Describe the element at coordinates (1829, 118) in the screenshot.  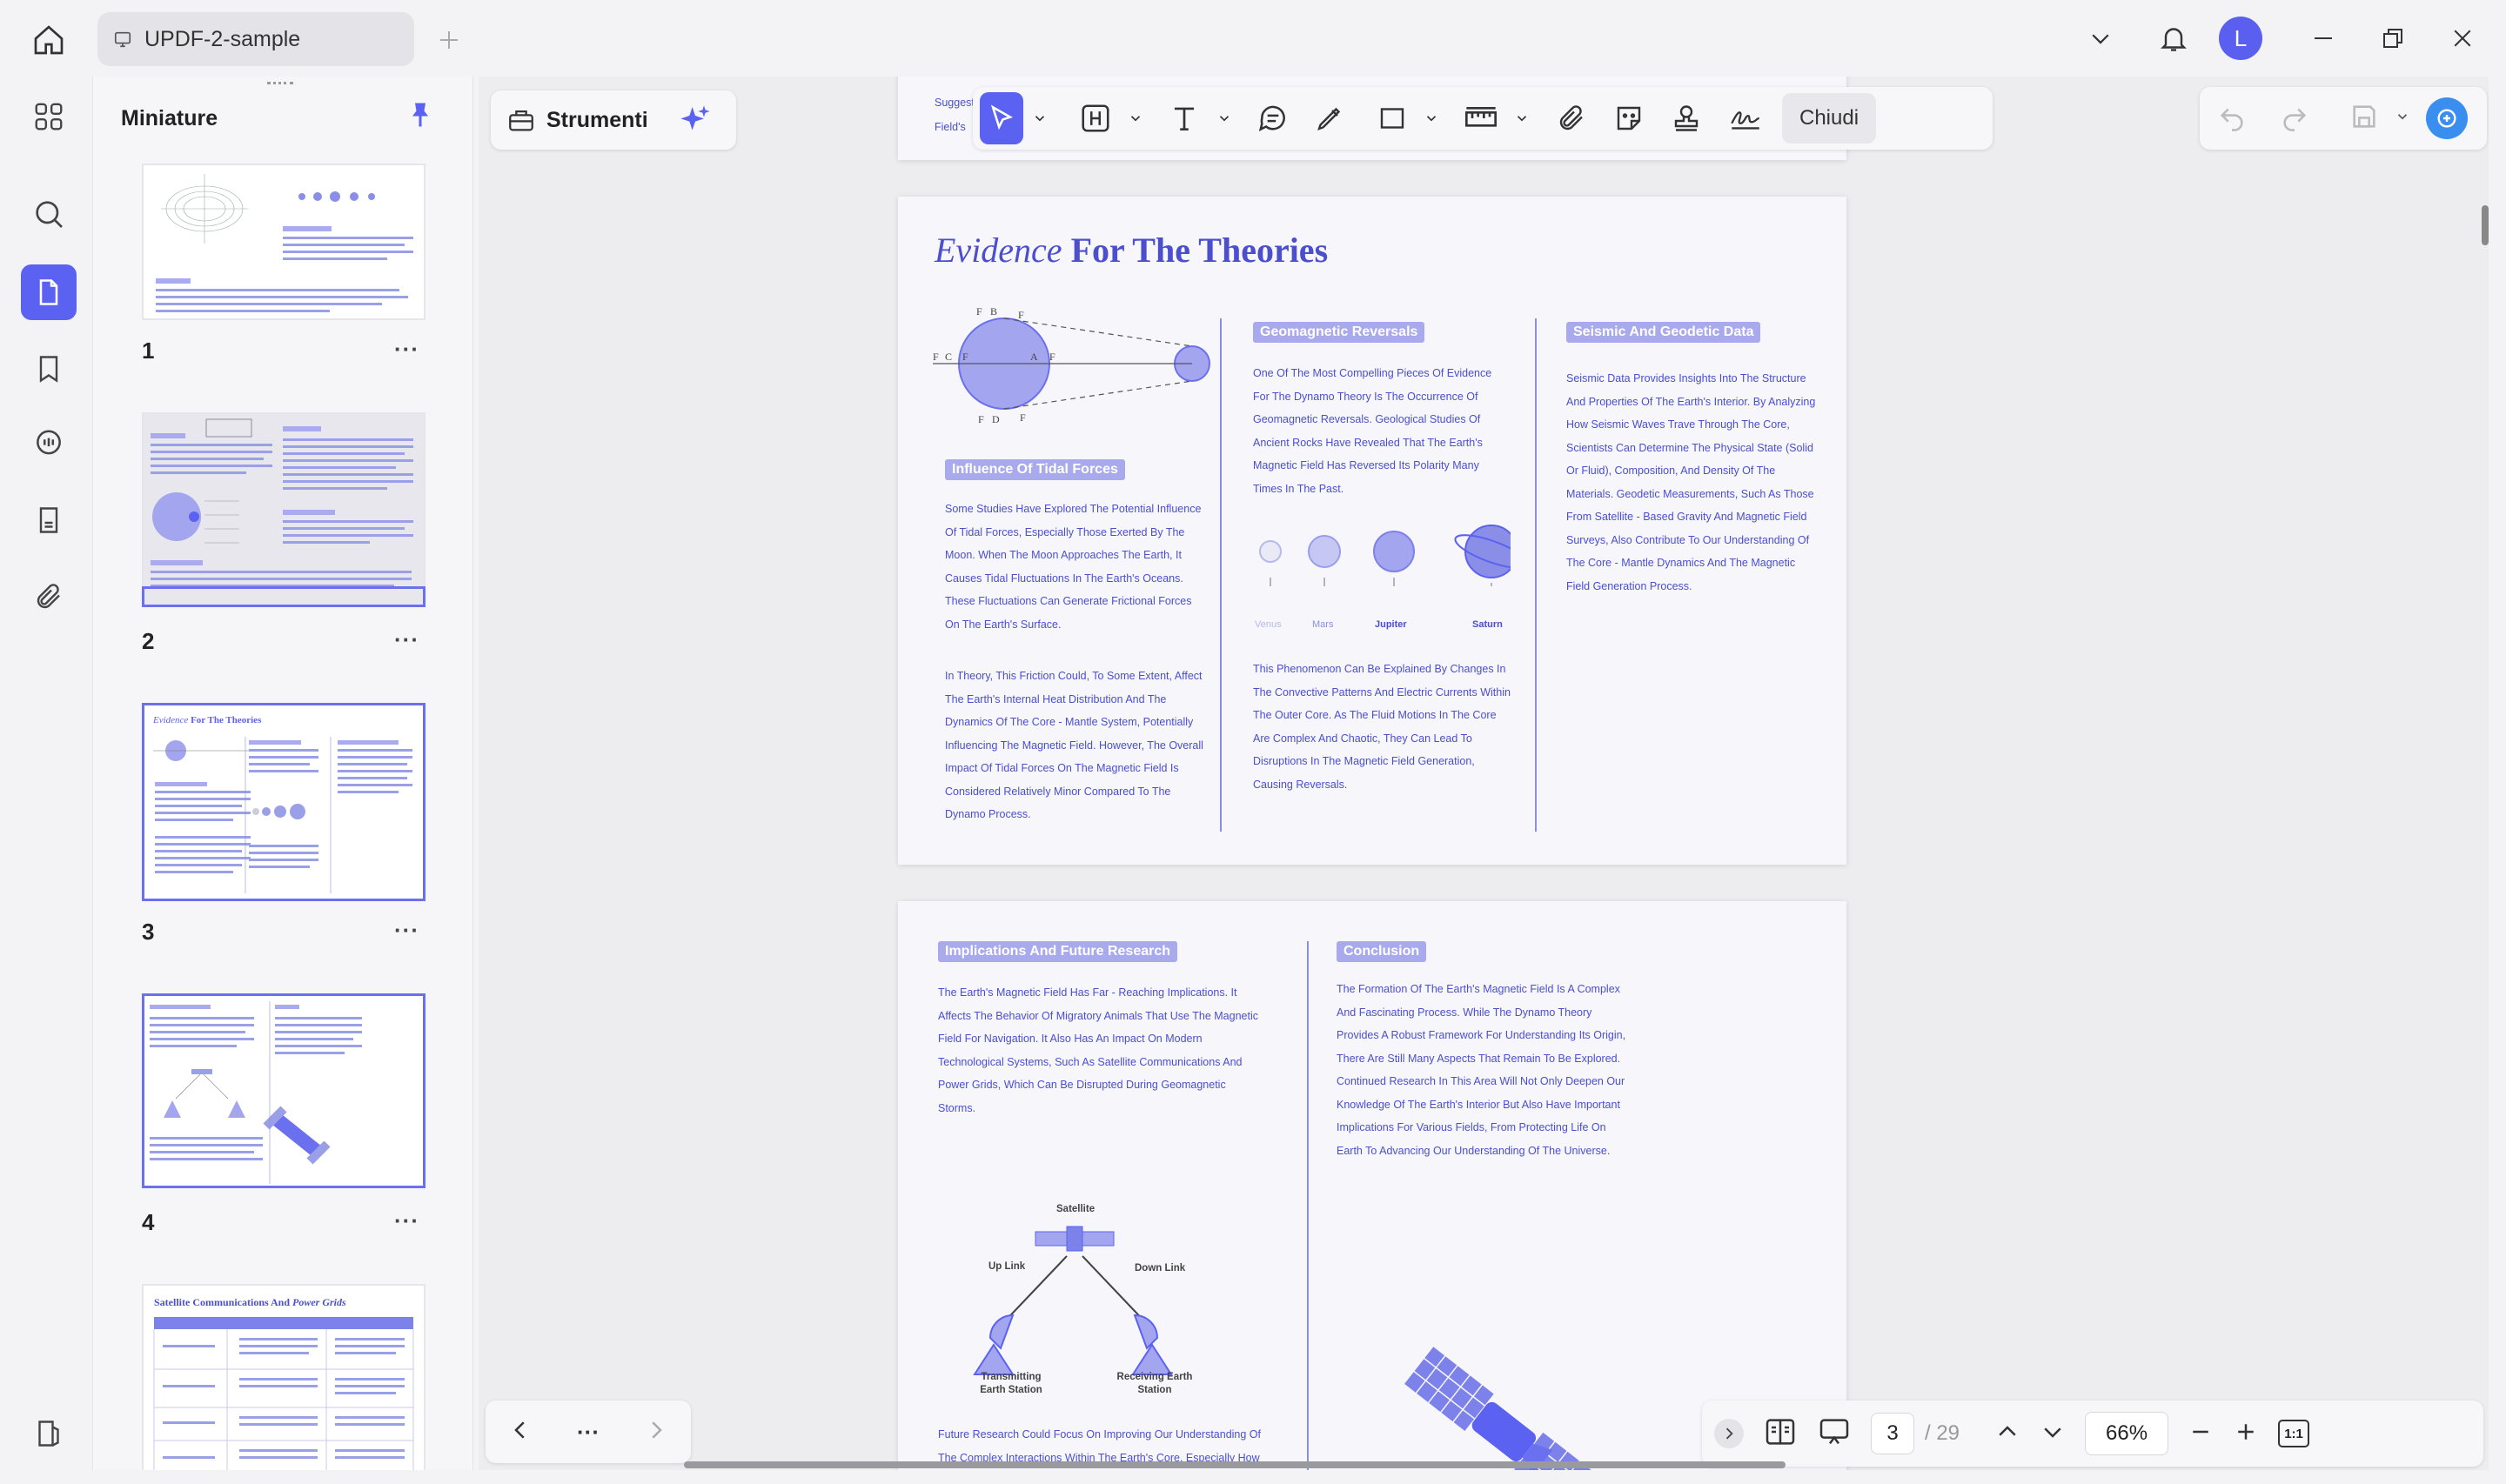
I see `close-annotation-button: Chiudi` at that location.